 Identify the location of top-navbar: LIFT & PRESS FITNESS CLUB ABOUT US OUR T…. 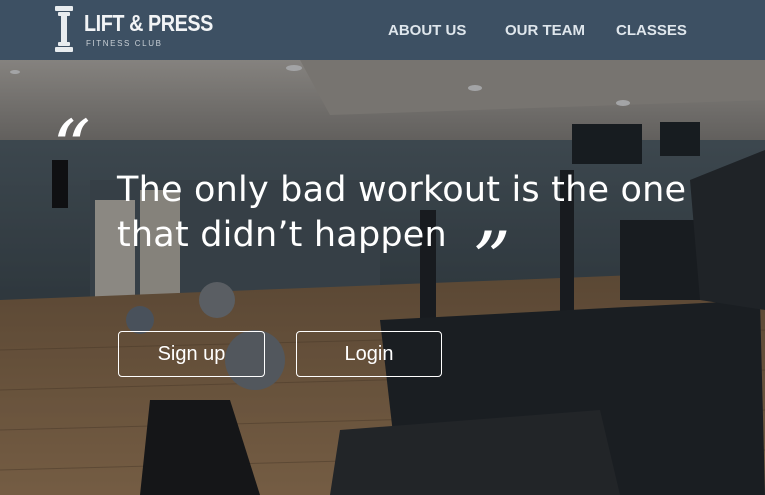
(382, 30).